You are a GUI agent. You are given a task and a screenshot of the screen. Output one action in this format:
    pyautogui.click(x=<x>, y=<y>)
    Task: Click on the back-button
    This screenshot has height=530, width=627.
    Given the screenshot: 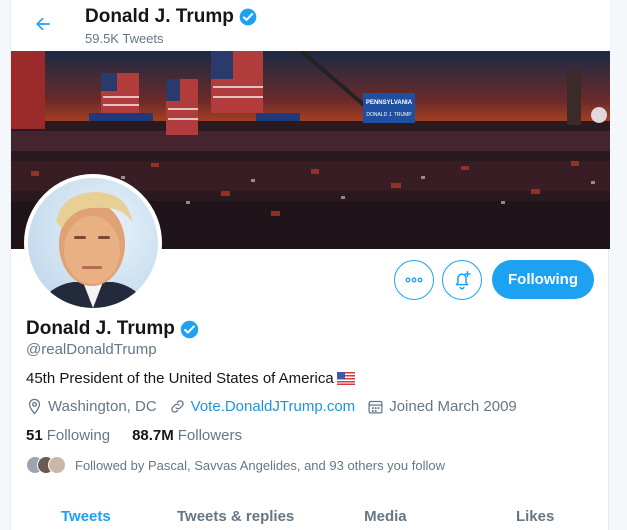 What is the action you would take?
    pyautogui.click(x=43, y=24)
    